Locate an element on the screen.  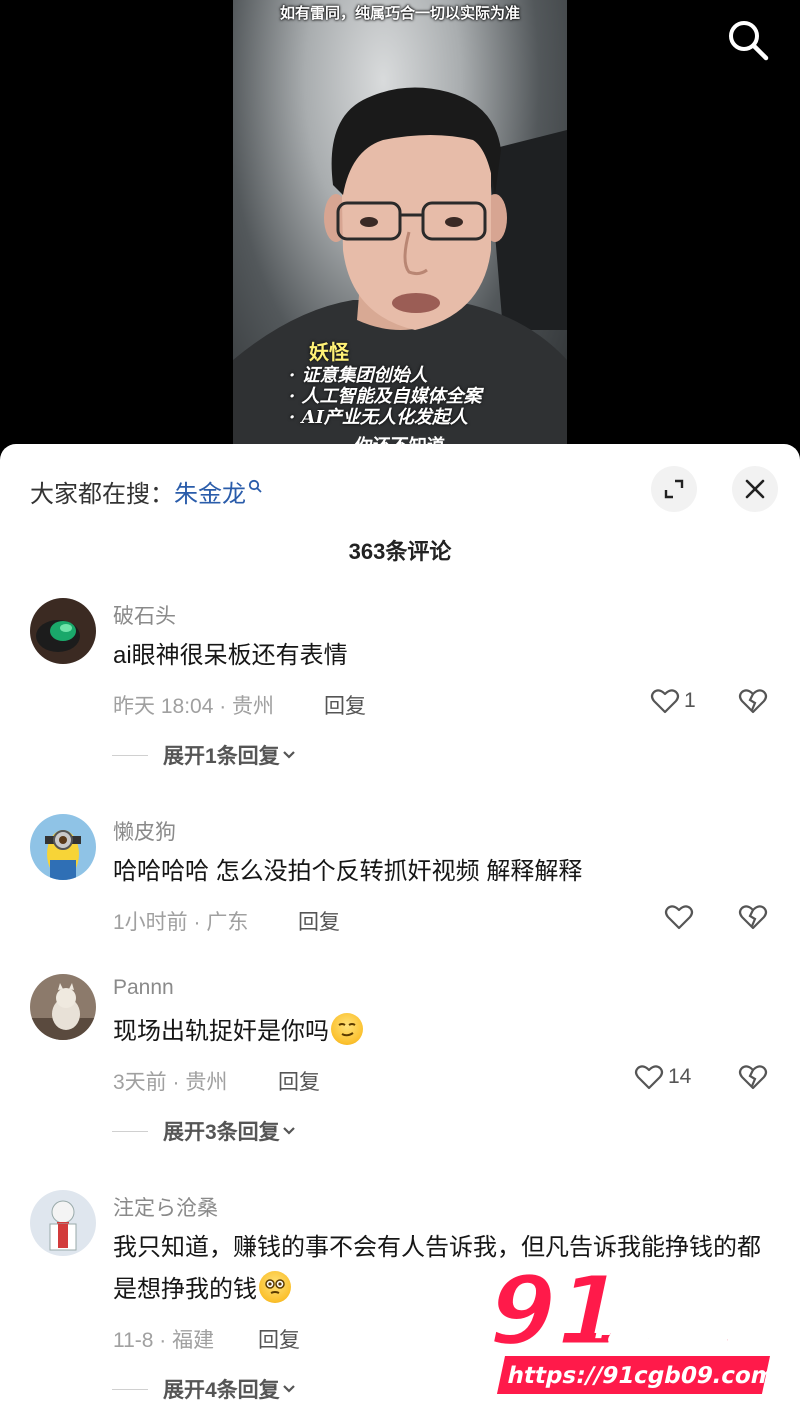
like-count: 1 is located at coordinates (690, 700).